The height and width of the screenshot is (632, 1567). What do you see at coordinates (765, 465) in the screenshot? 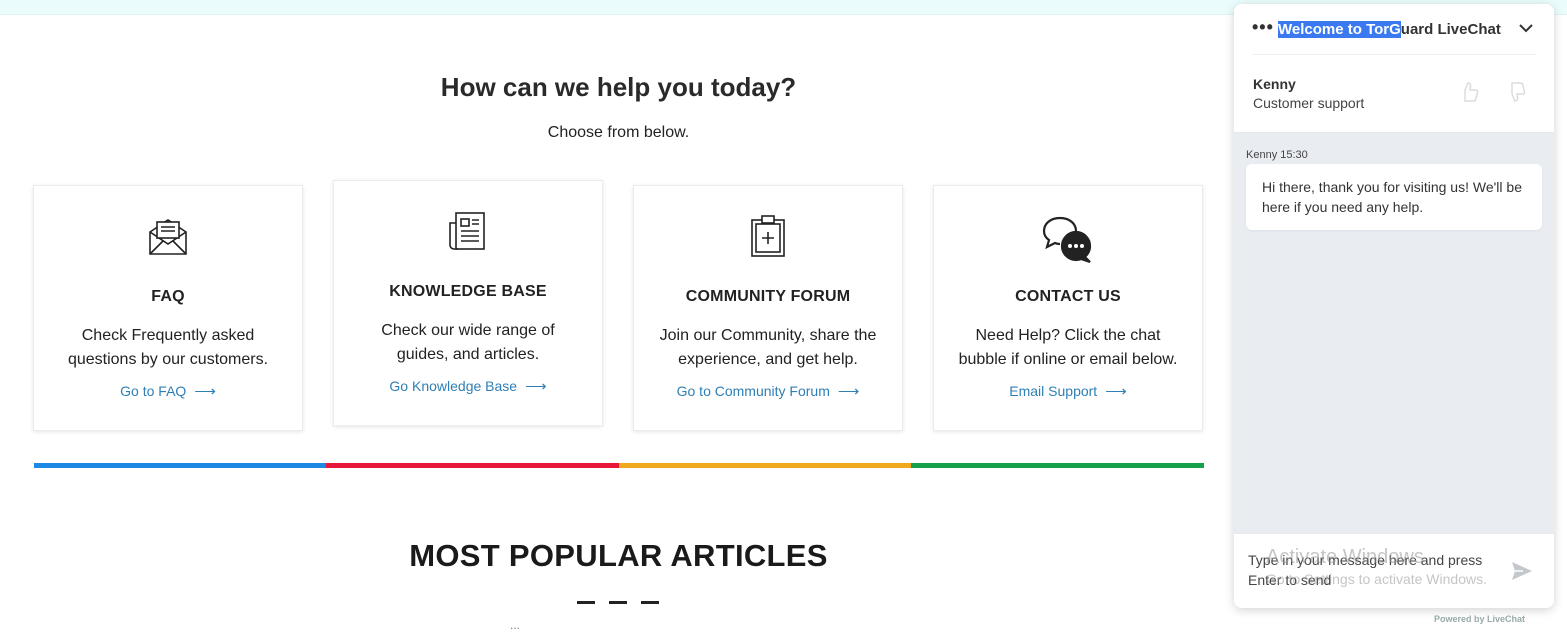
I see `colorbar-yellow` at bounding box center [765, 465].